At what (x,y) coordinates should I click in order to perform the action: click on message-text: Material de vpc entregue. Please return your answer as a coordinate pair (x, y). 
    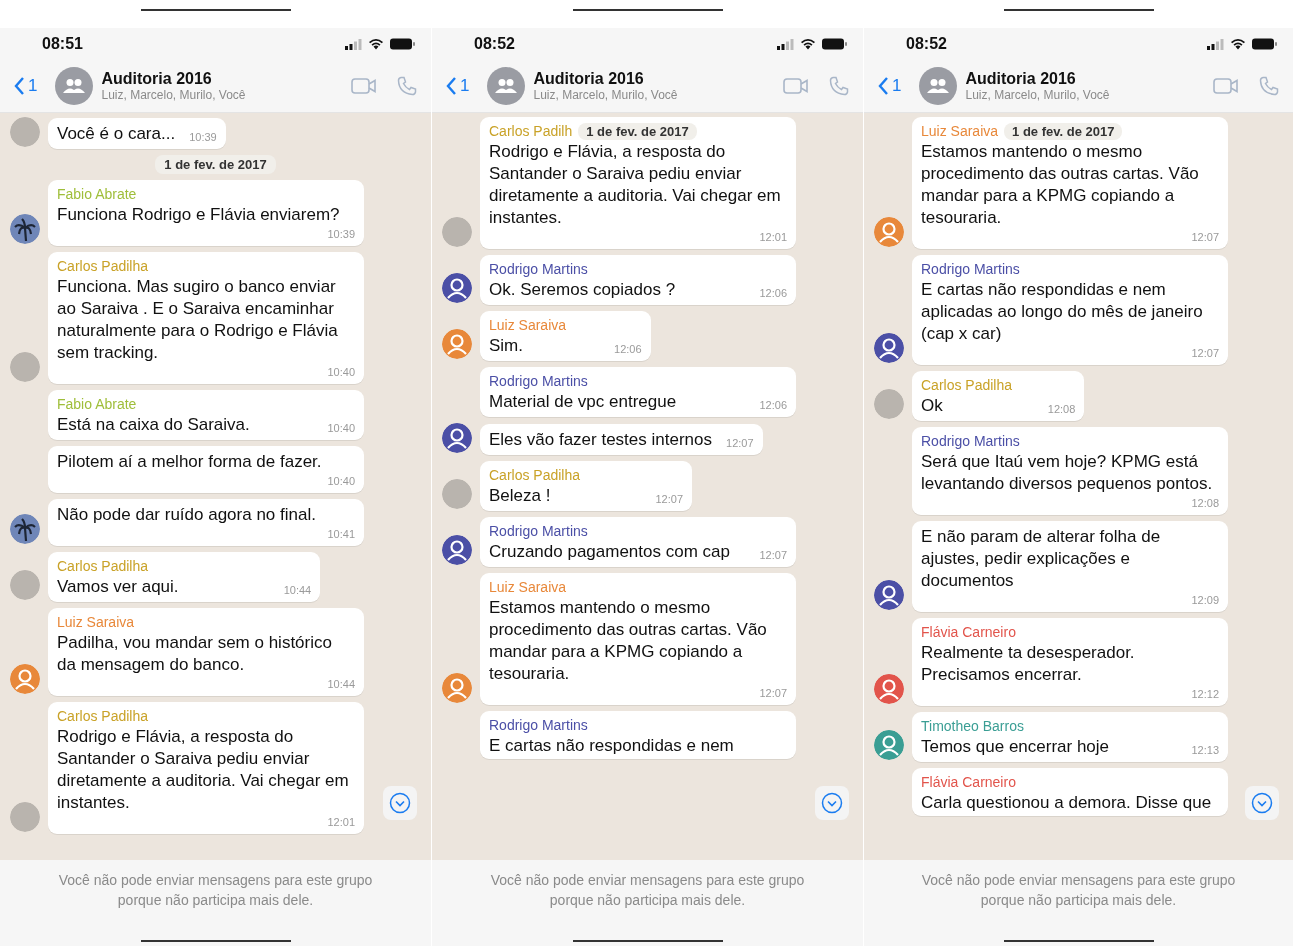
    Looking at the image, I should click on (583, 402).